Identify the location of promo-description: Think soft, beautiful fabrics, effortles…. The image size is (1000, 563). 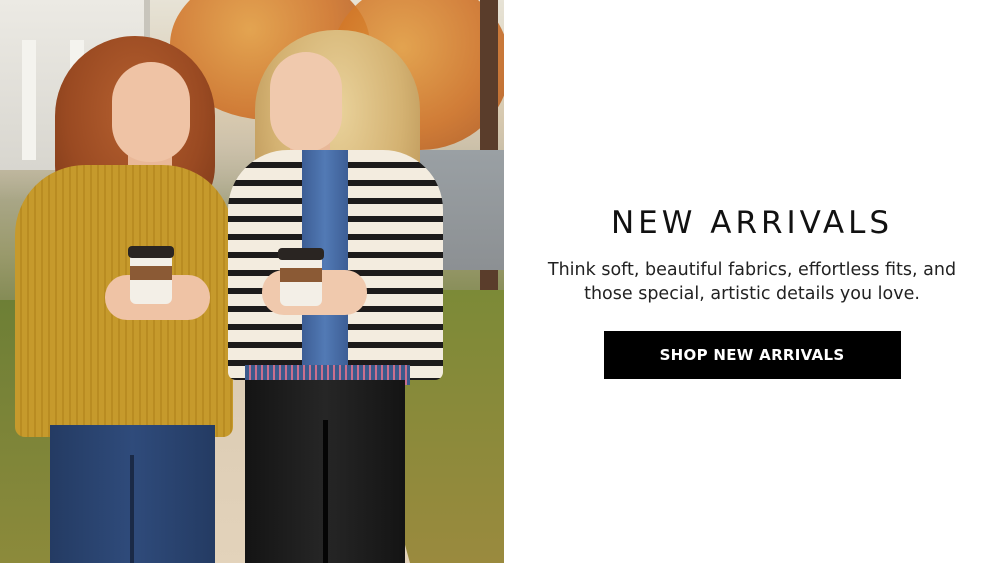
(752, 282).